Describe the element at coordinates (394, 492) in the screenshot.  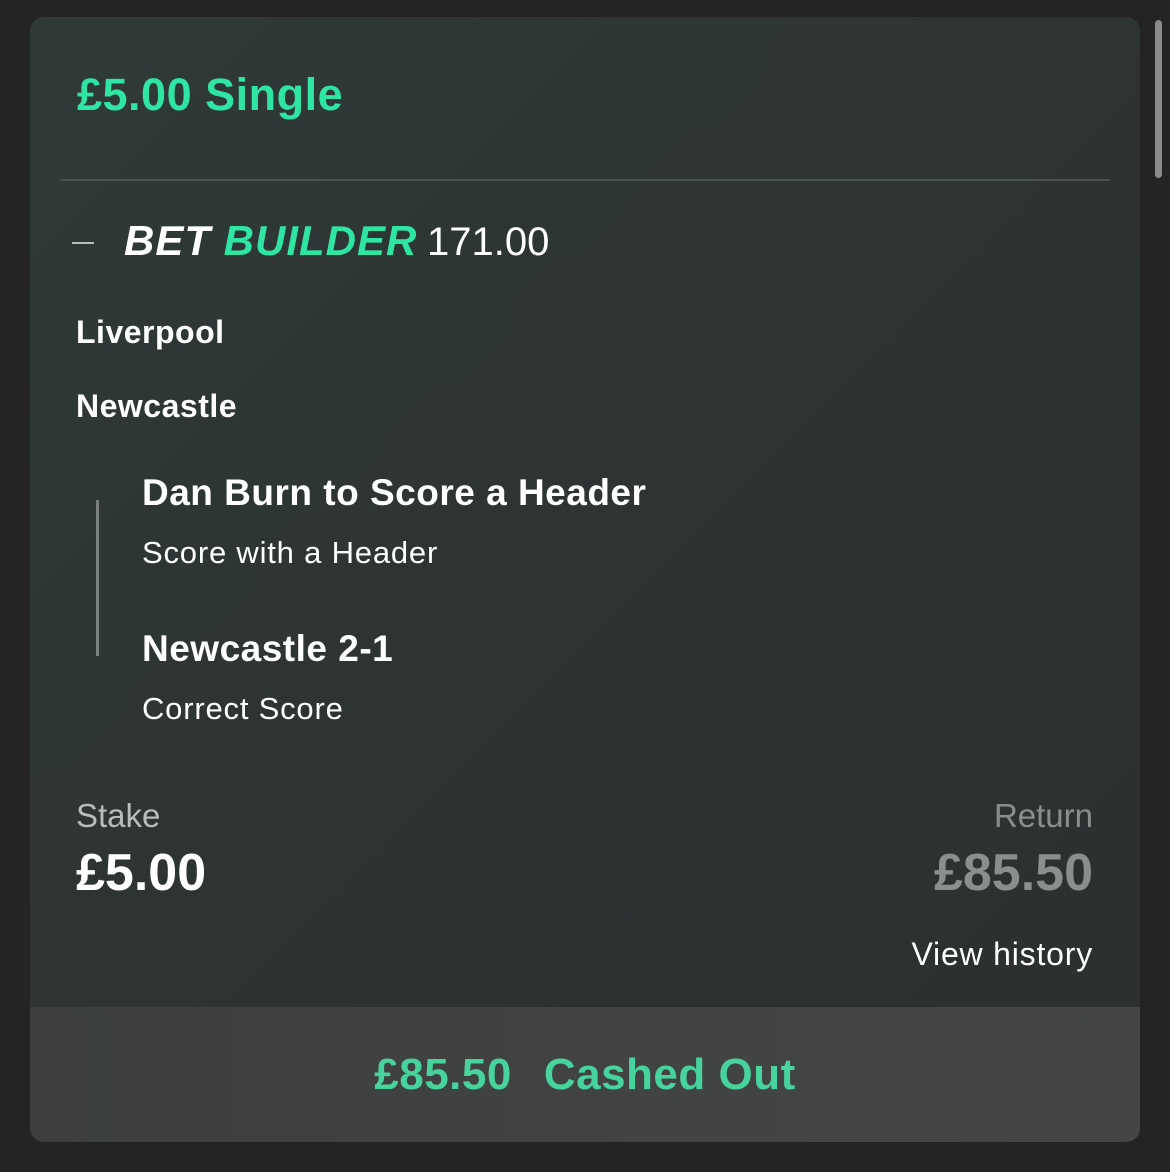
I see `selection-name: Dan Burn to Score a Header` at that location.